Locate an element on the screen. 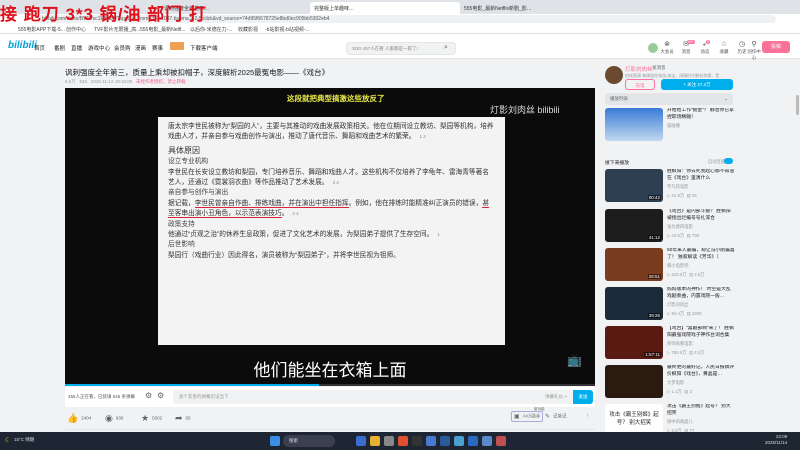  top-danmaku-text: 这段就把典型搞激这些放反了 is located at coordinates (336, 98).